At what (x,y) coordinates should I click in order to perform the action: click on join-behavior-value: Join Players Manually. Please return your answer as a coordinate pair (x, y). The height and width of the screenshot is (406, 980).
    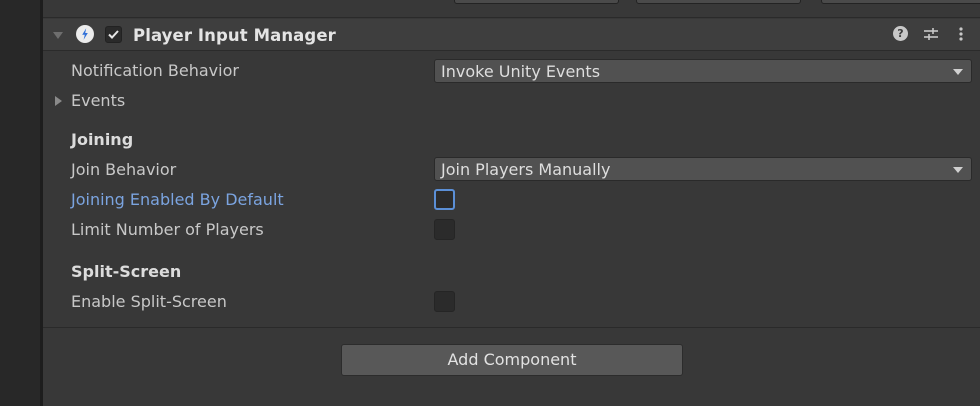
    Looking at the image, I should click on (526, 169).